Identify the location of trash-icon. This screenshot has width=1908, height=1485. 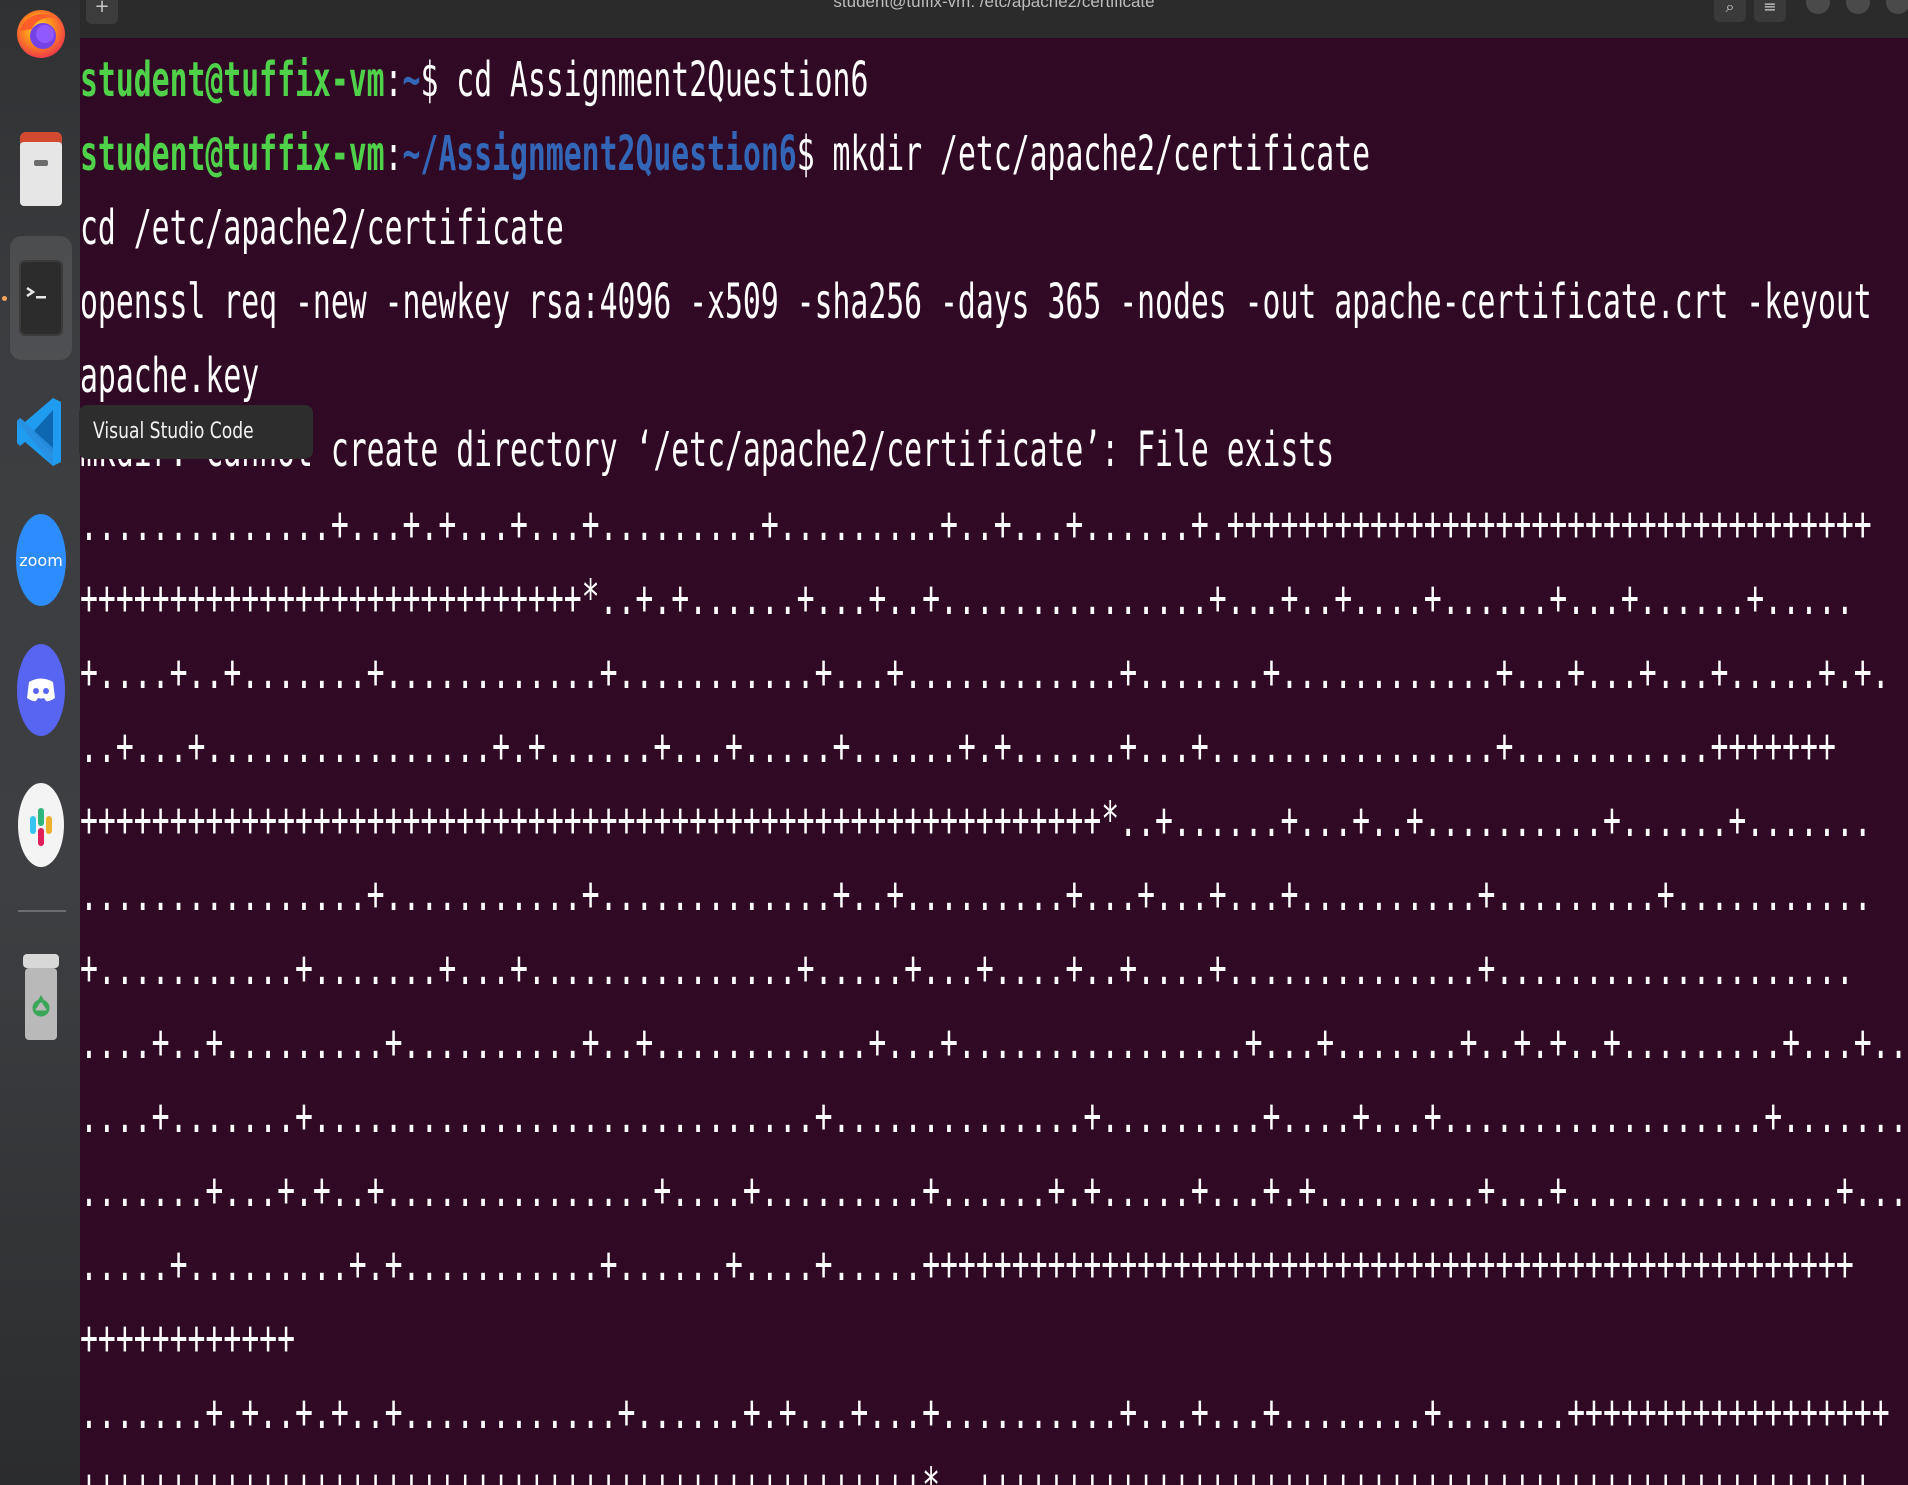
(41, 997).